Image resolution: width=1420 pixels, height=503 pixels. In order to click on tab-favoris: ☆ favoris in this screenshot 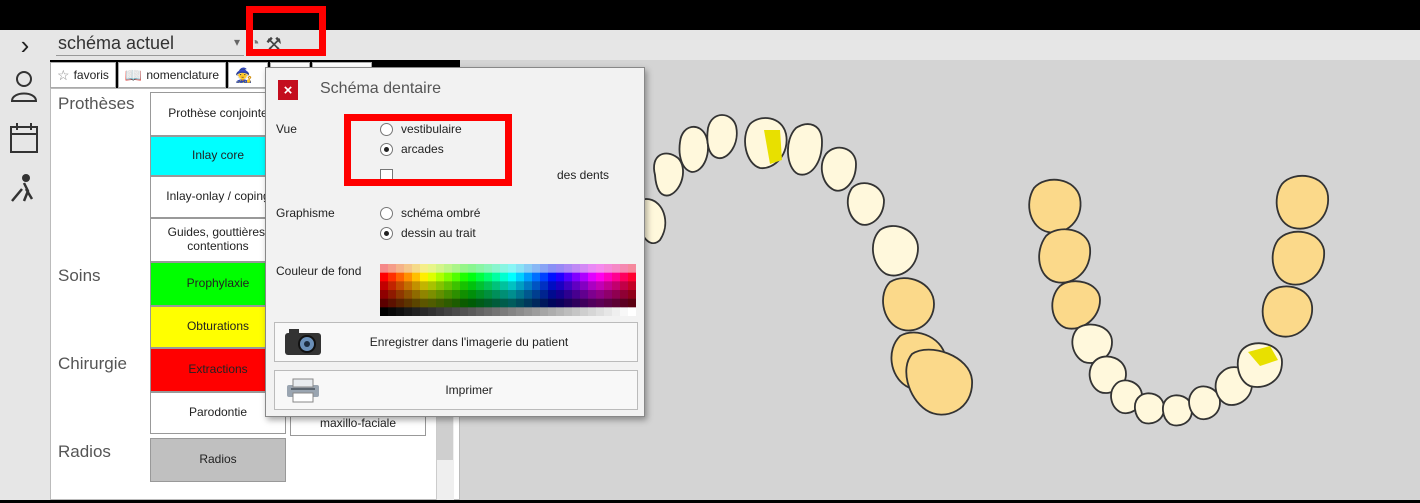, I will do `click(83, 75)`.